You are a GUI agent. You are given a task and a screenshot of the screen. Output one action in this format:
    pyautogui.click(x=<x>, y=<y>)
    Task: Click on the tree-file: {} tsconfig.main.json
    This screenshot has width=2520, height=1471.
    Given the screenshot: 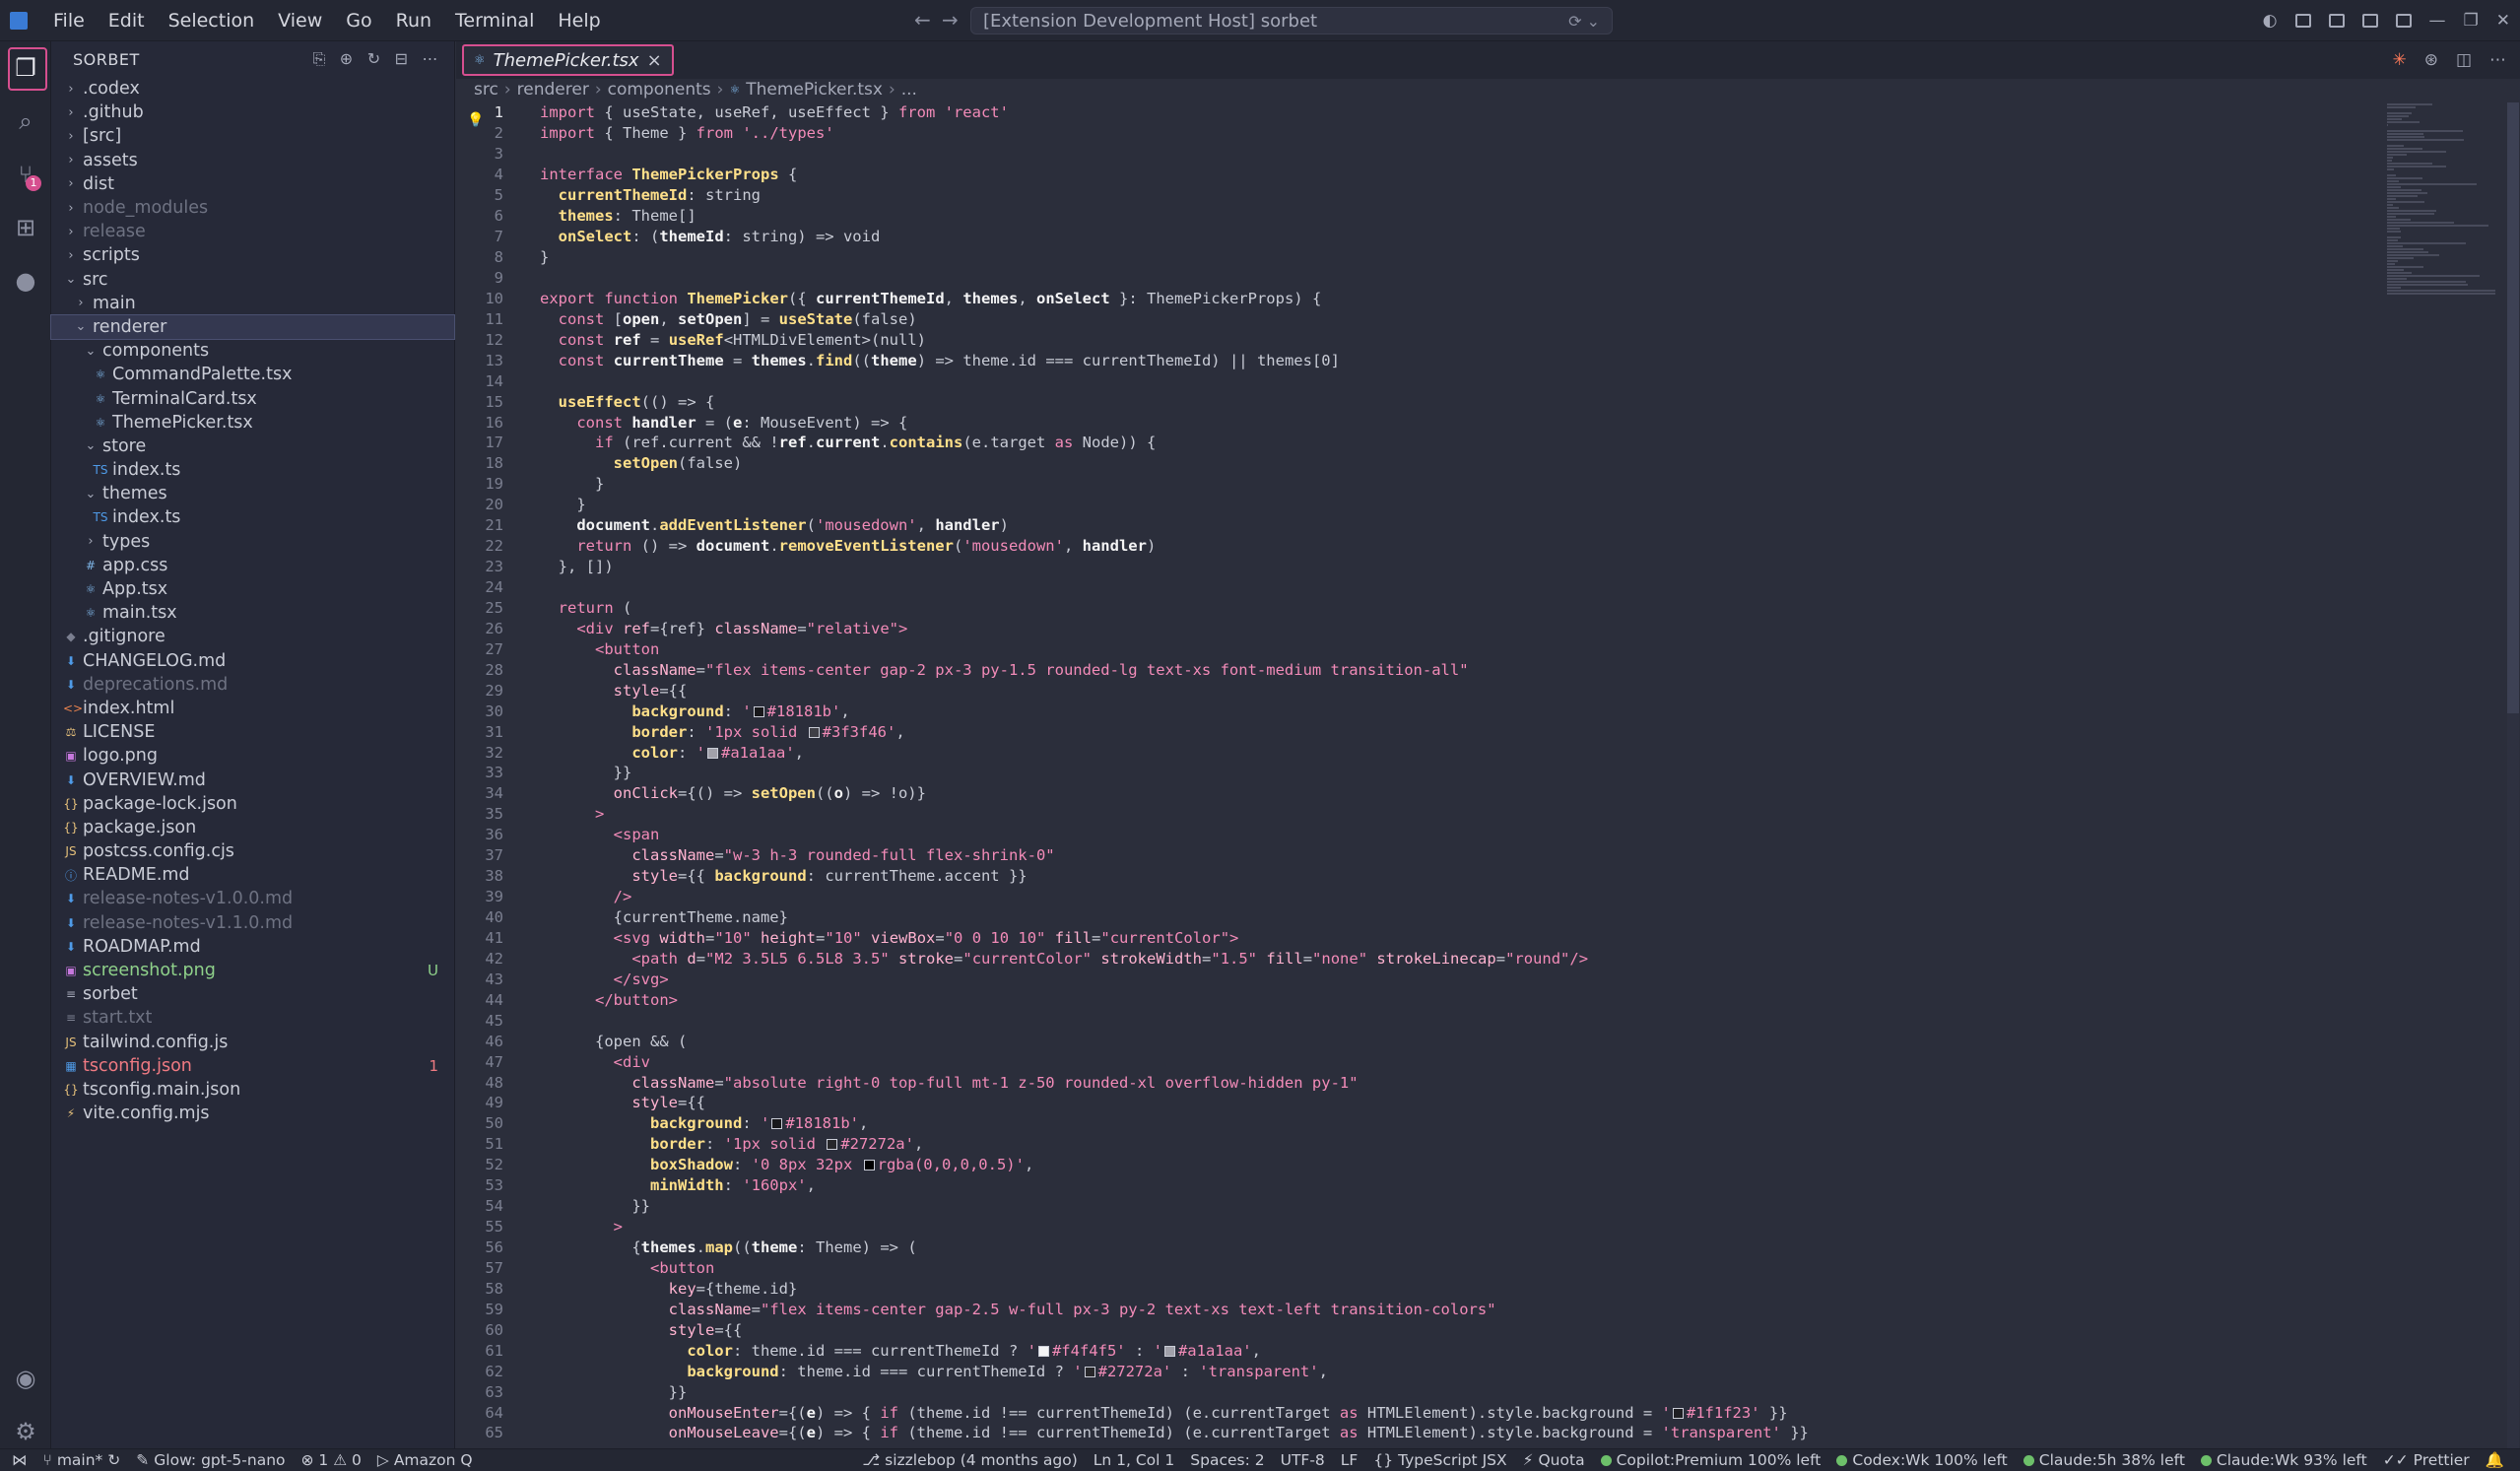 What is the action you would take?
    pyautogui.click(x=252, y=1090)
    